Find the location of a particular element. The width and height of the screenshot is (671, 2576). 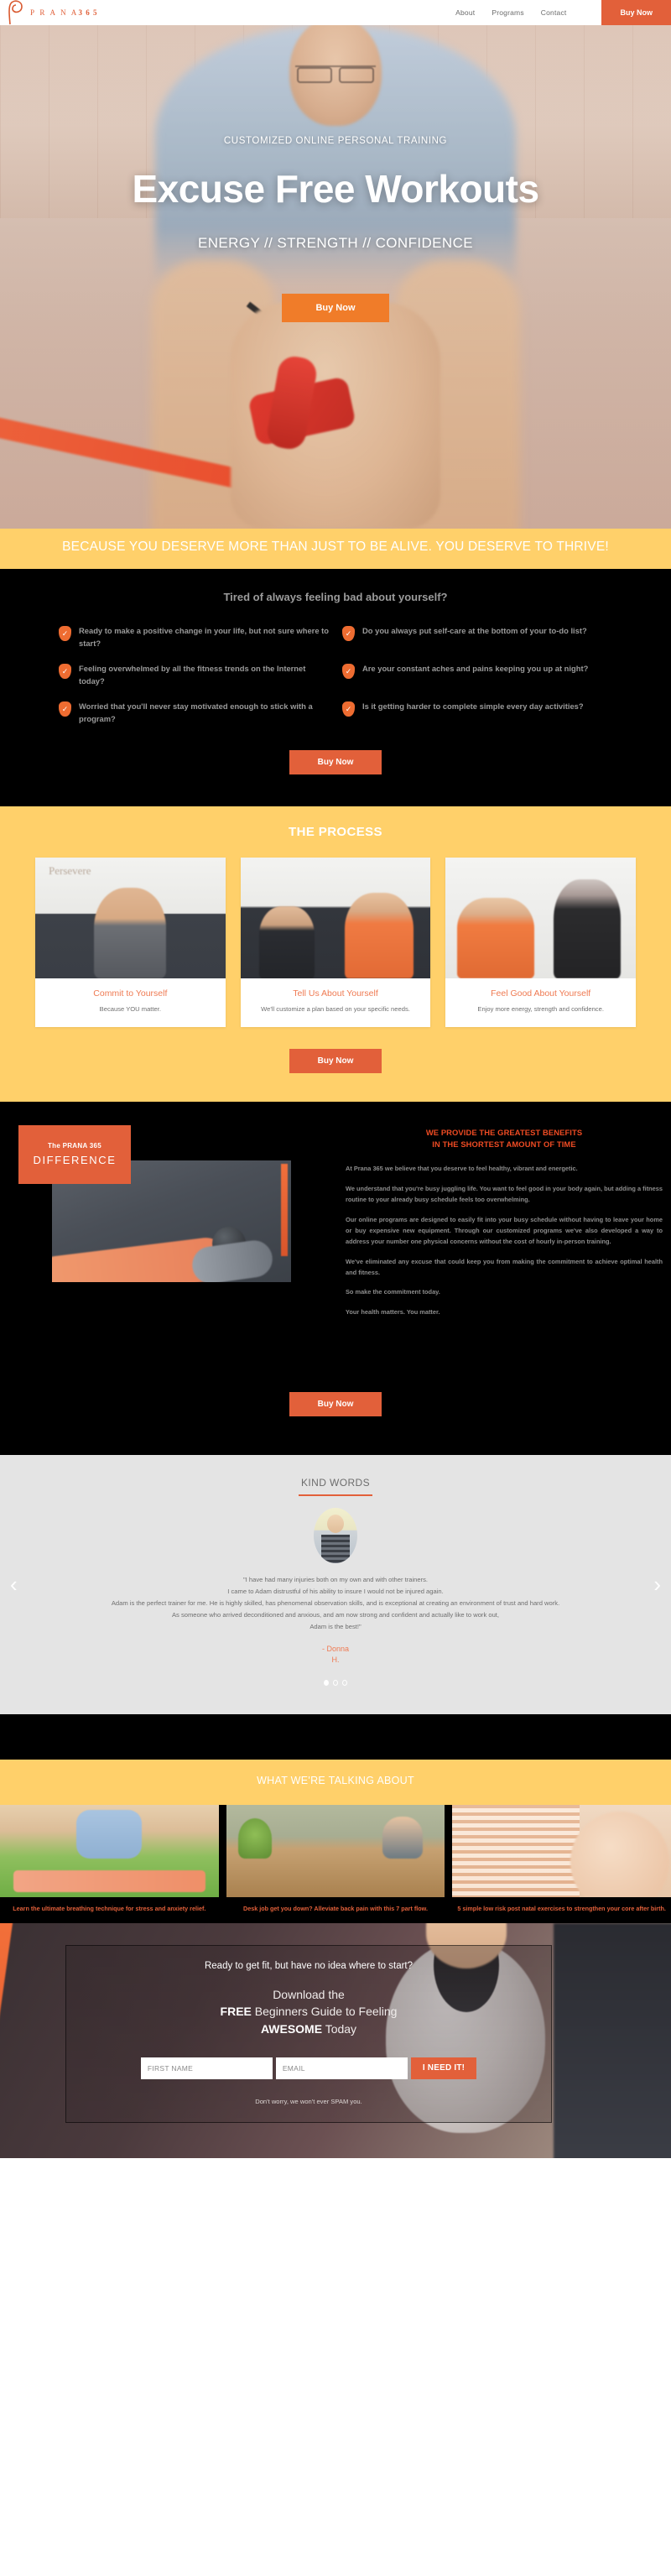

email-field is located at coordinates (341, 2068).